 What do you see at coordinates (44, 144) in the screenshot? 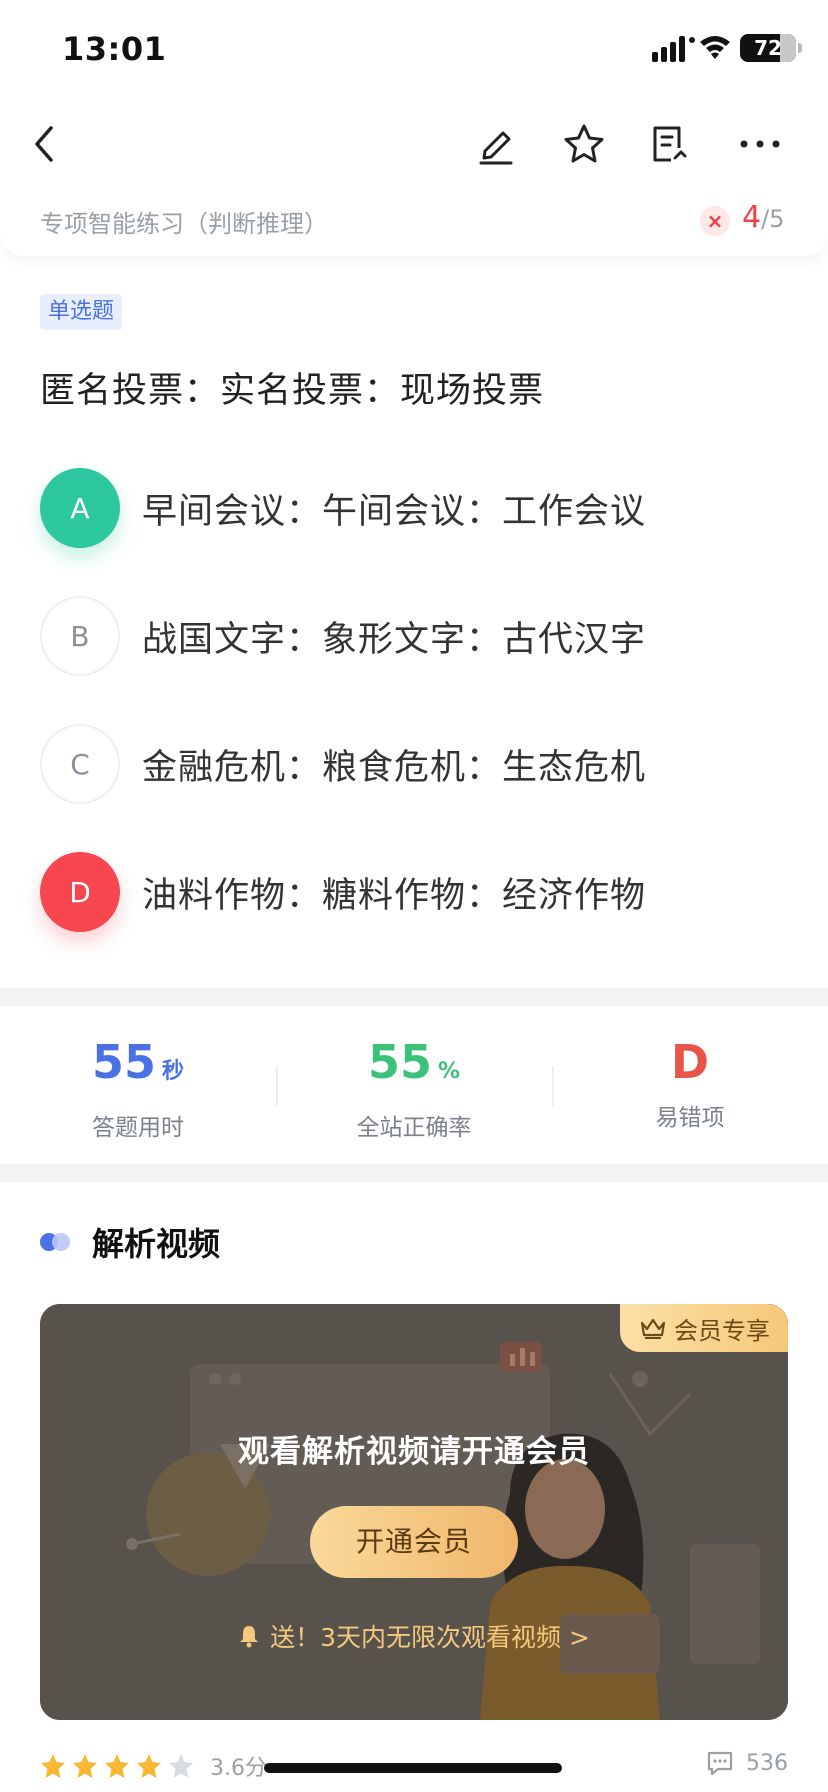
I see `back-icon` at bounding box center [44, 144].